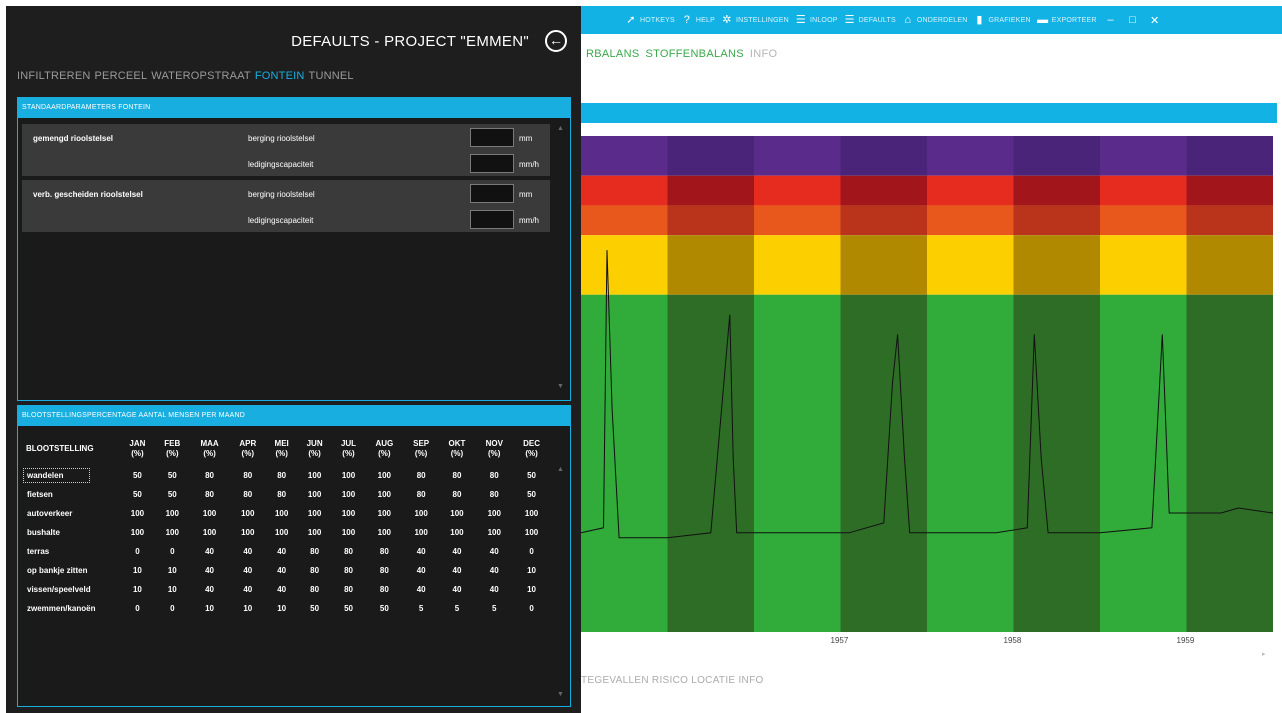 Image resolution: width=1282 pixels, height=713 pixels. I want to click on toolbar-item-grafieken: ▮ GRAFIEKEN, so click(1001, 20).